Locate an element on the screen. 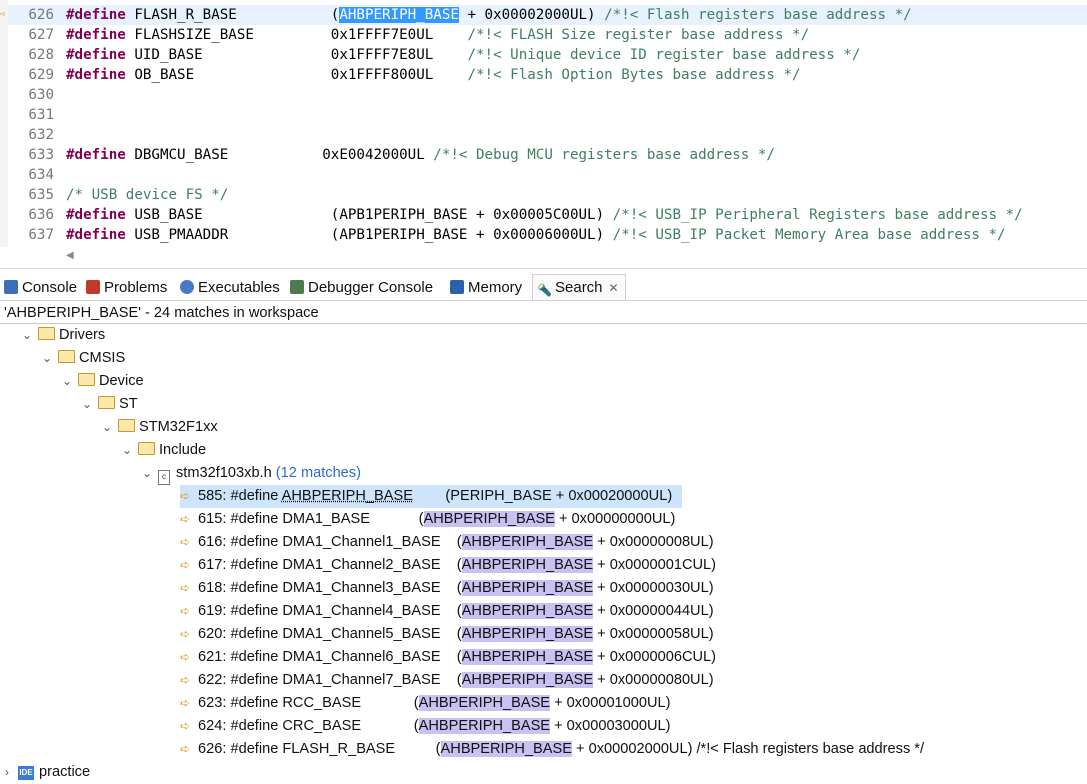 This screenshot has height=784, width=1087. match-suffix: + 0x00000058UL) is located at coordinates (653, 634).